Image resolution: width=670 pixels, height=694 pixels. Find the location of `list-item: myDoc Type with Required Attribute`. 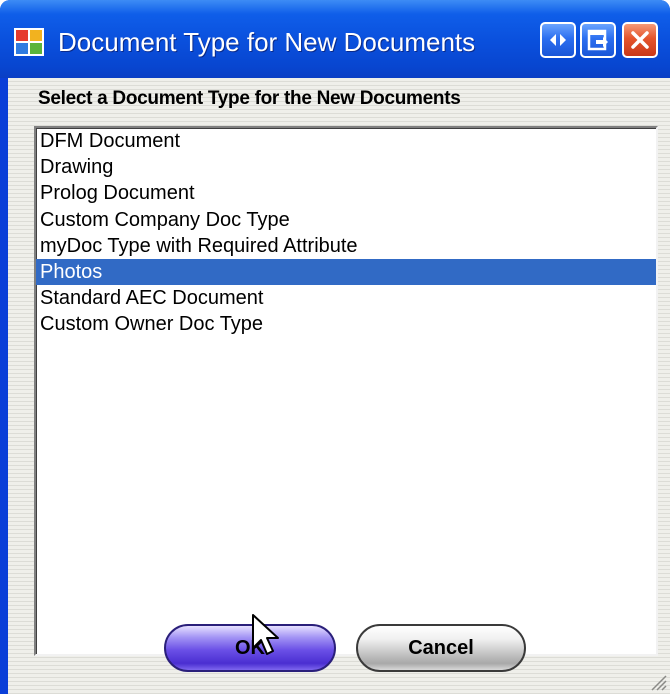

list-item: myDoc Type with Required Attribute is located at coordinates (346, 246).